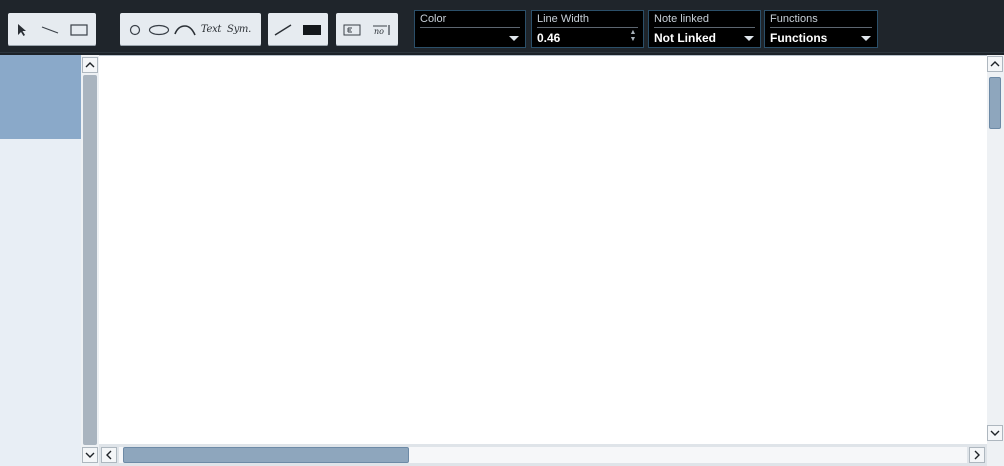  I want to click on scroll-down-button, so click(90, 455).